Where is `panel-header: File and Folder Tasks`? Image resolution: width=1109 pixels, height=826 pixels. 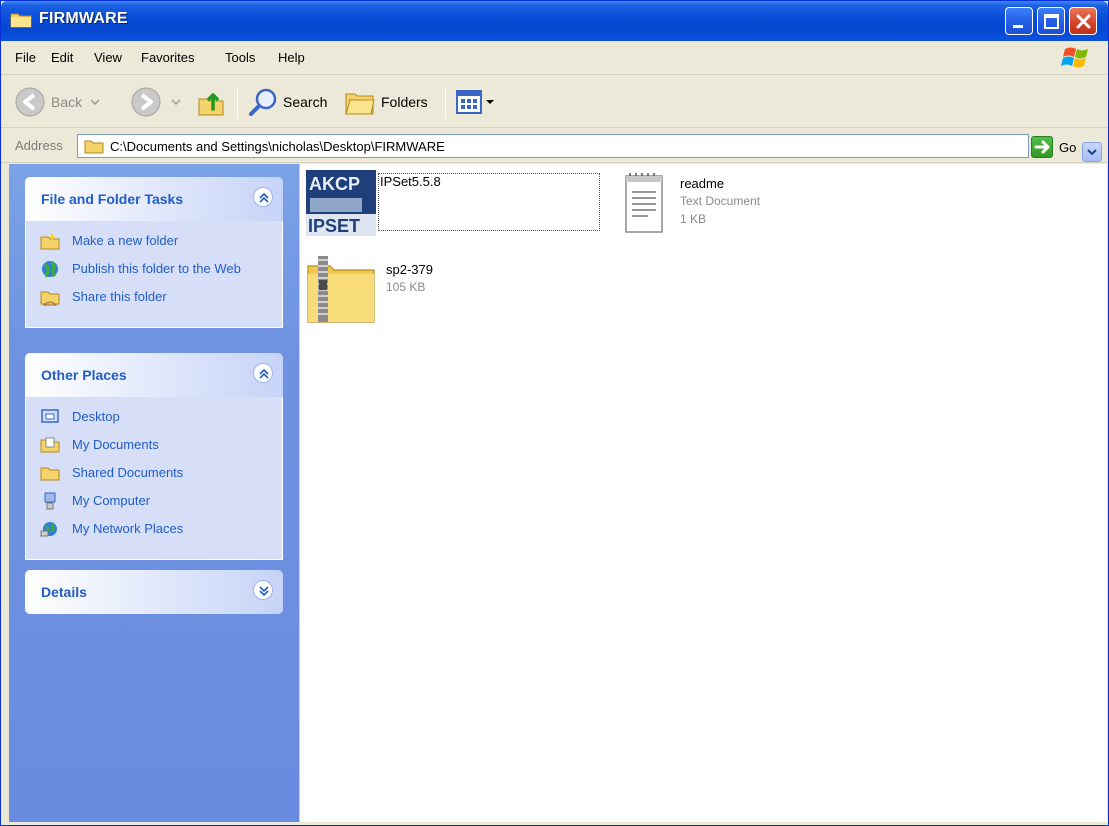
panel-header: File and Folder Tasks is located at coordinates (154, 199).